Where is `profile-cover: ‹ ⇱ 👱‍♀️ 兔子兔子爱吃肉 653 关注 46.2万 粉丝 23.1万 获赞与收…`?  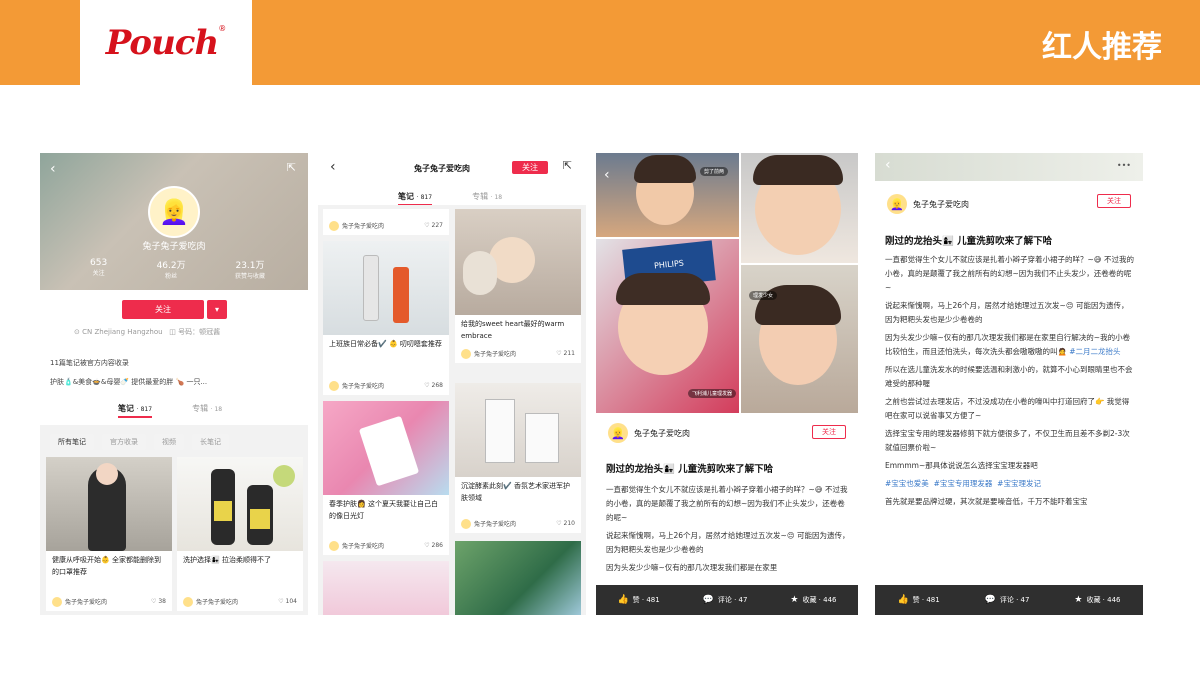 profile-cover: ‹ ⇱ 👱‍♀️ 兔子兔子爱吃肉 653 关注 46.2万 粉丝 23.1万 获赞与收… is located at coordinates (174, 221).